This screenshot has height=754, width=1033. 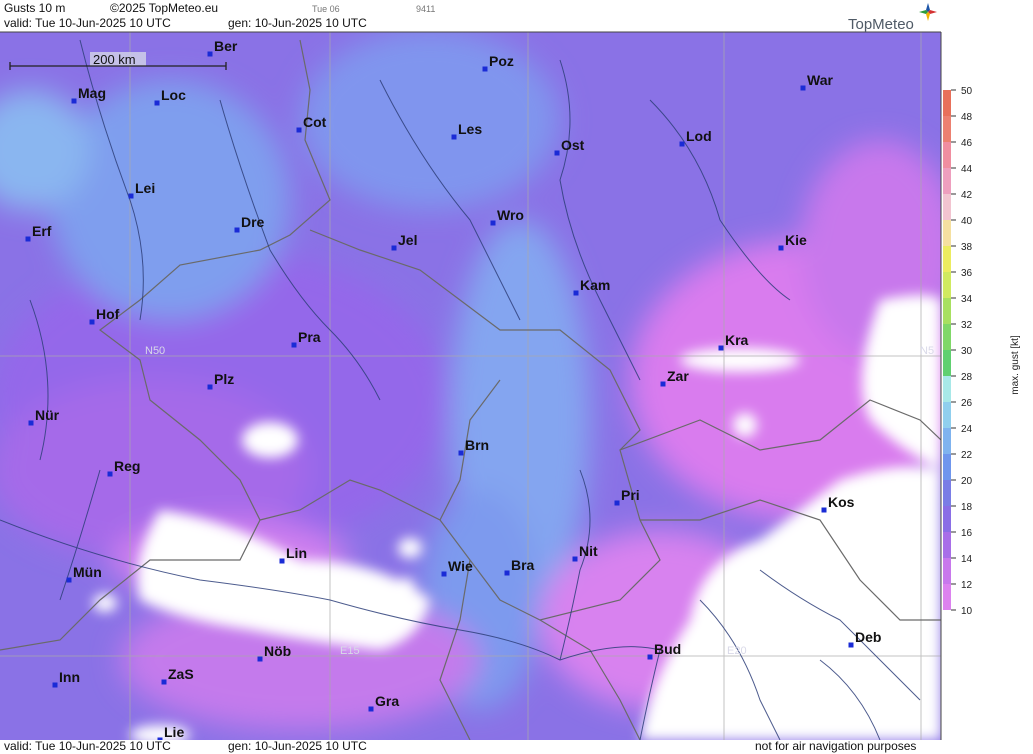 What do you see at coordinates (35, 8) in the screenshot?
I see `map-title: Gusts 10 m` at bounding box center [35, 8].